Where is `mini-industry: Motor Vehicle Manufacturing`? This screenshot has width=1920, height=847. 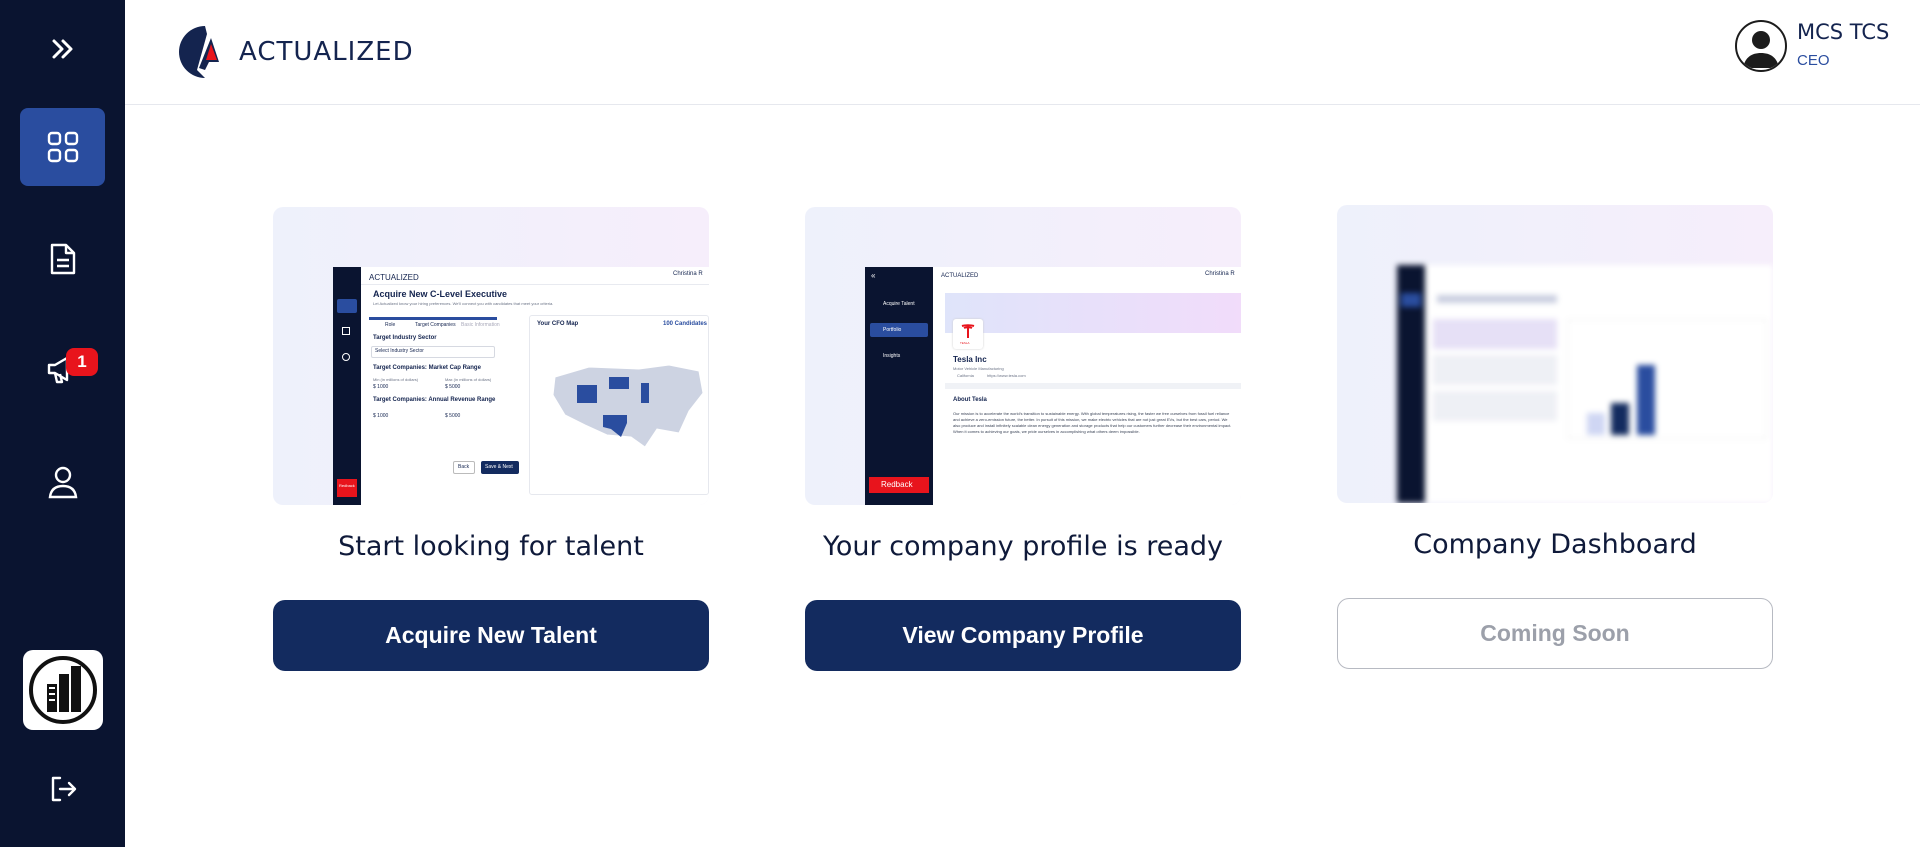 mini-industry: Motor Vehicle Manufacturing is located at coordinates (978, 368).